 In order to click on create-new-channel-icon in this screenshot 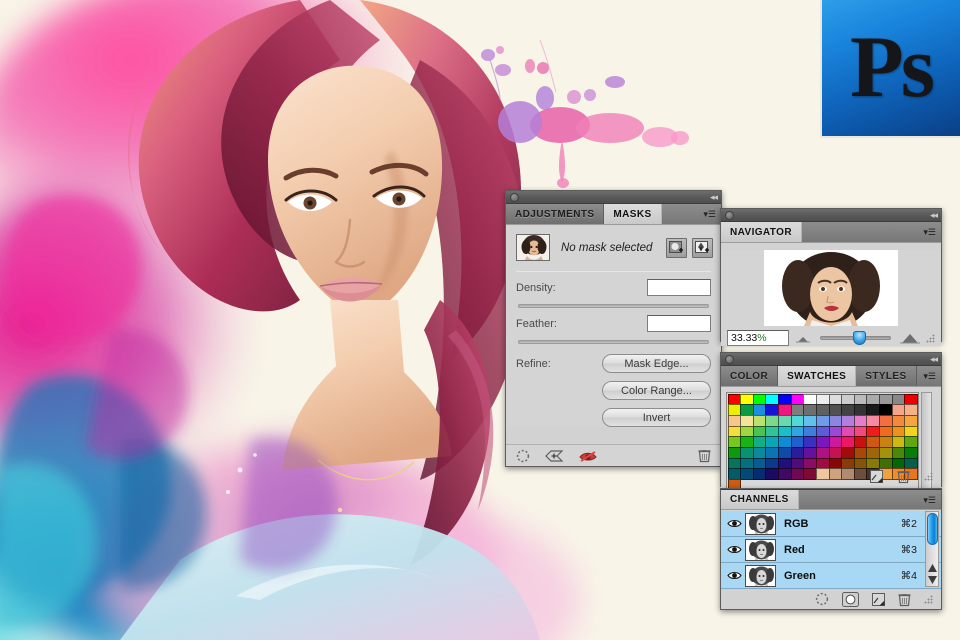, I will do `click(878, 599)`.